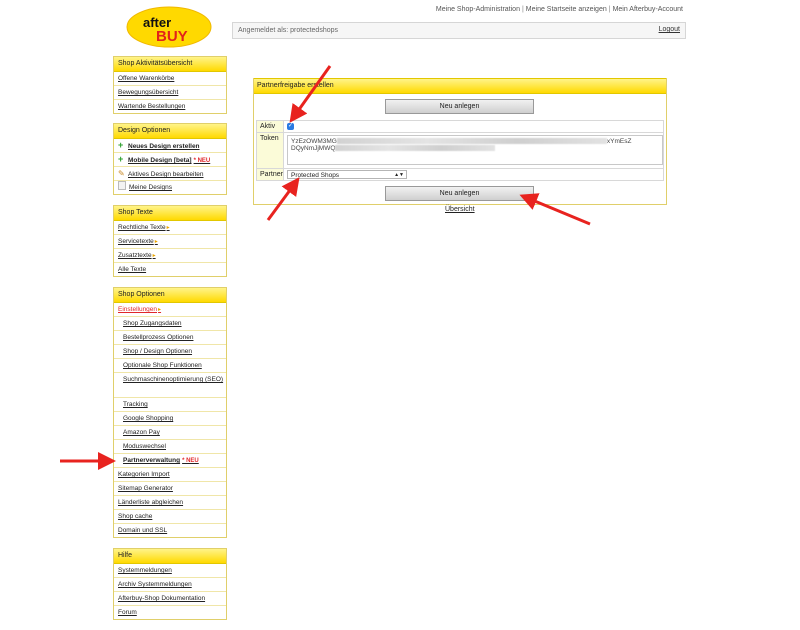 The image size is (800, 630). Describe the element at coordinates (288, 30) in the screenshot. I see `logged-in-as: Angemeldet als: protectedshops` at that location.